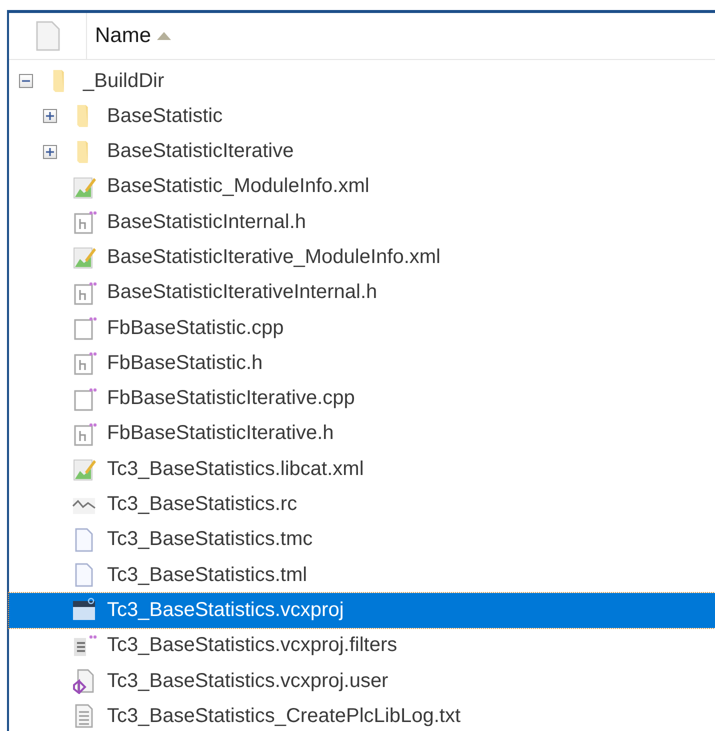 This screenshot has width=715, height=731. What do you see at coordinates (362, 292) in the screenshot?
I see `tree-row: BaseStatisticIterativeInternal.h` at bounding box center [362, 292].